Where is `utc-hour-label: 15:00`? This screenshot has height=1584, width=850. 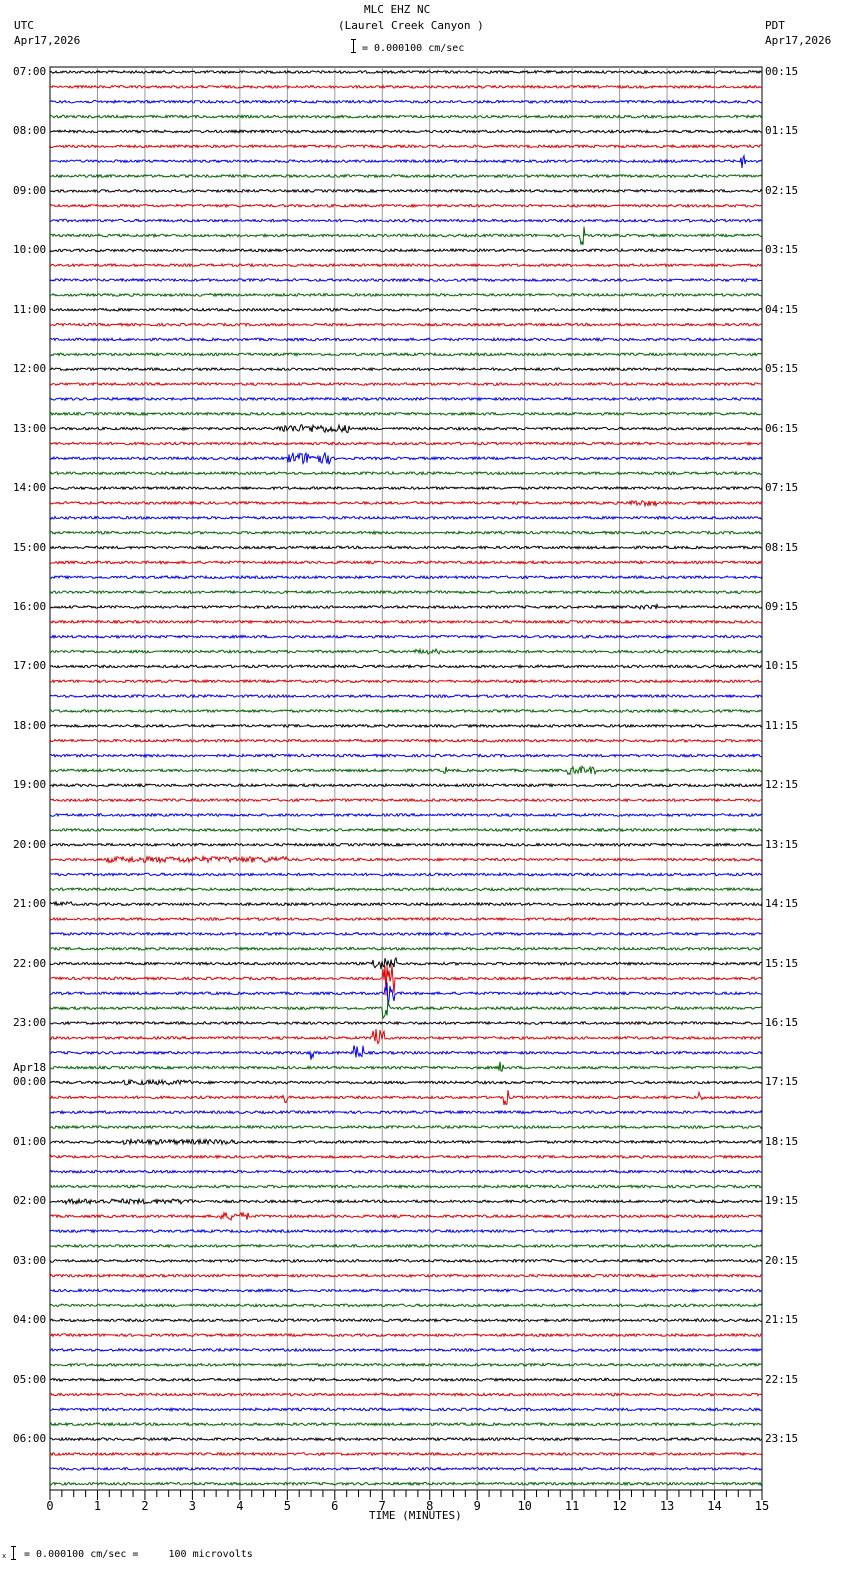
utc-hour-label: 15:00 is located at coordinates (30, 547).